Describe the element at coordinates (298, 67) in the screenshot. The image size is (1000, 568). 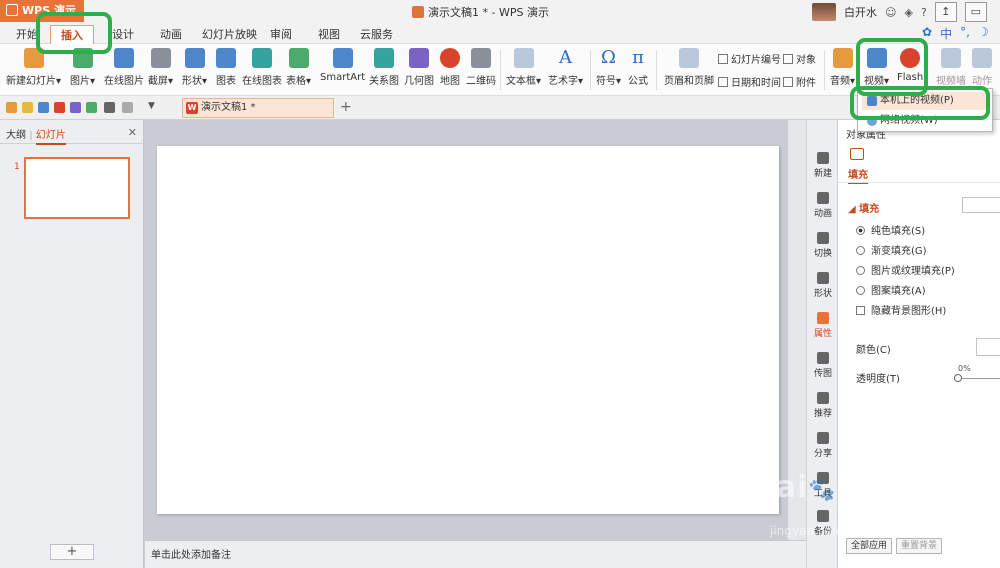
I see `table-button: 表格▾` at that location.